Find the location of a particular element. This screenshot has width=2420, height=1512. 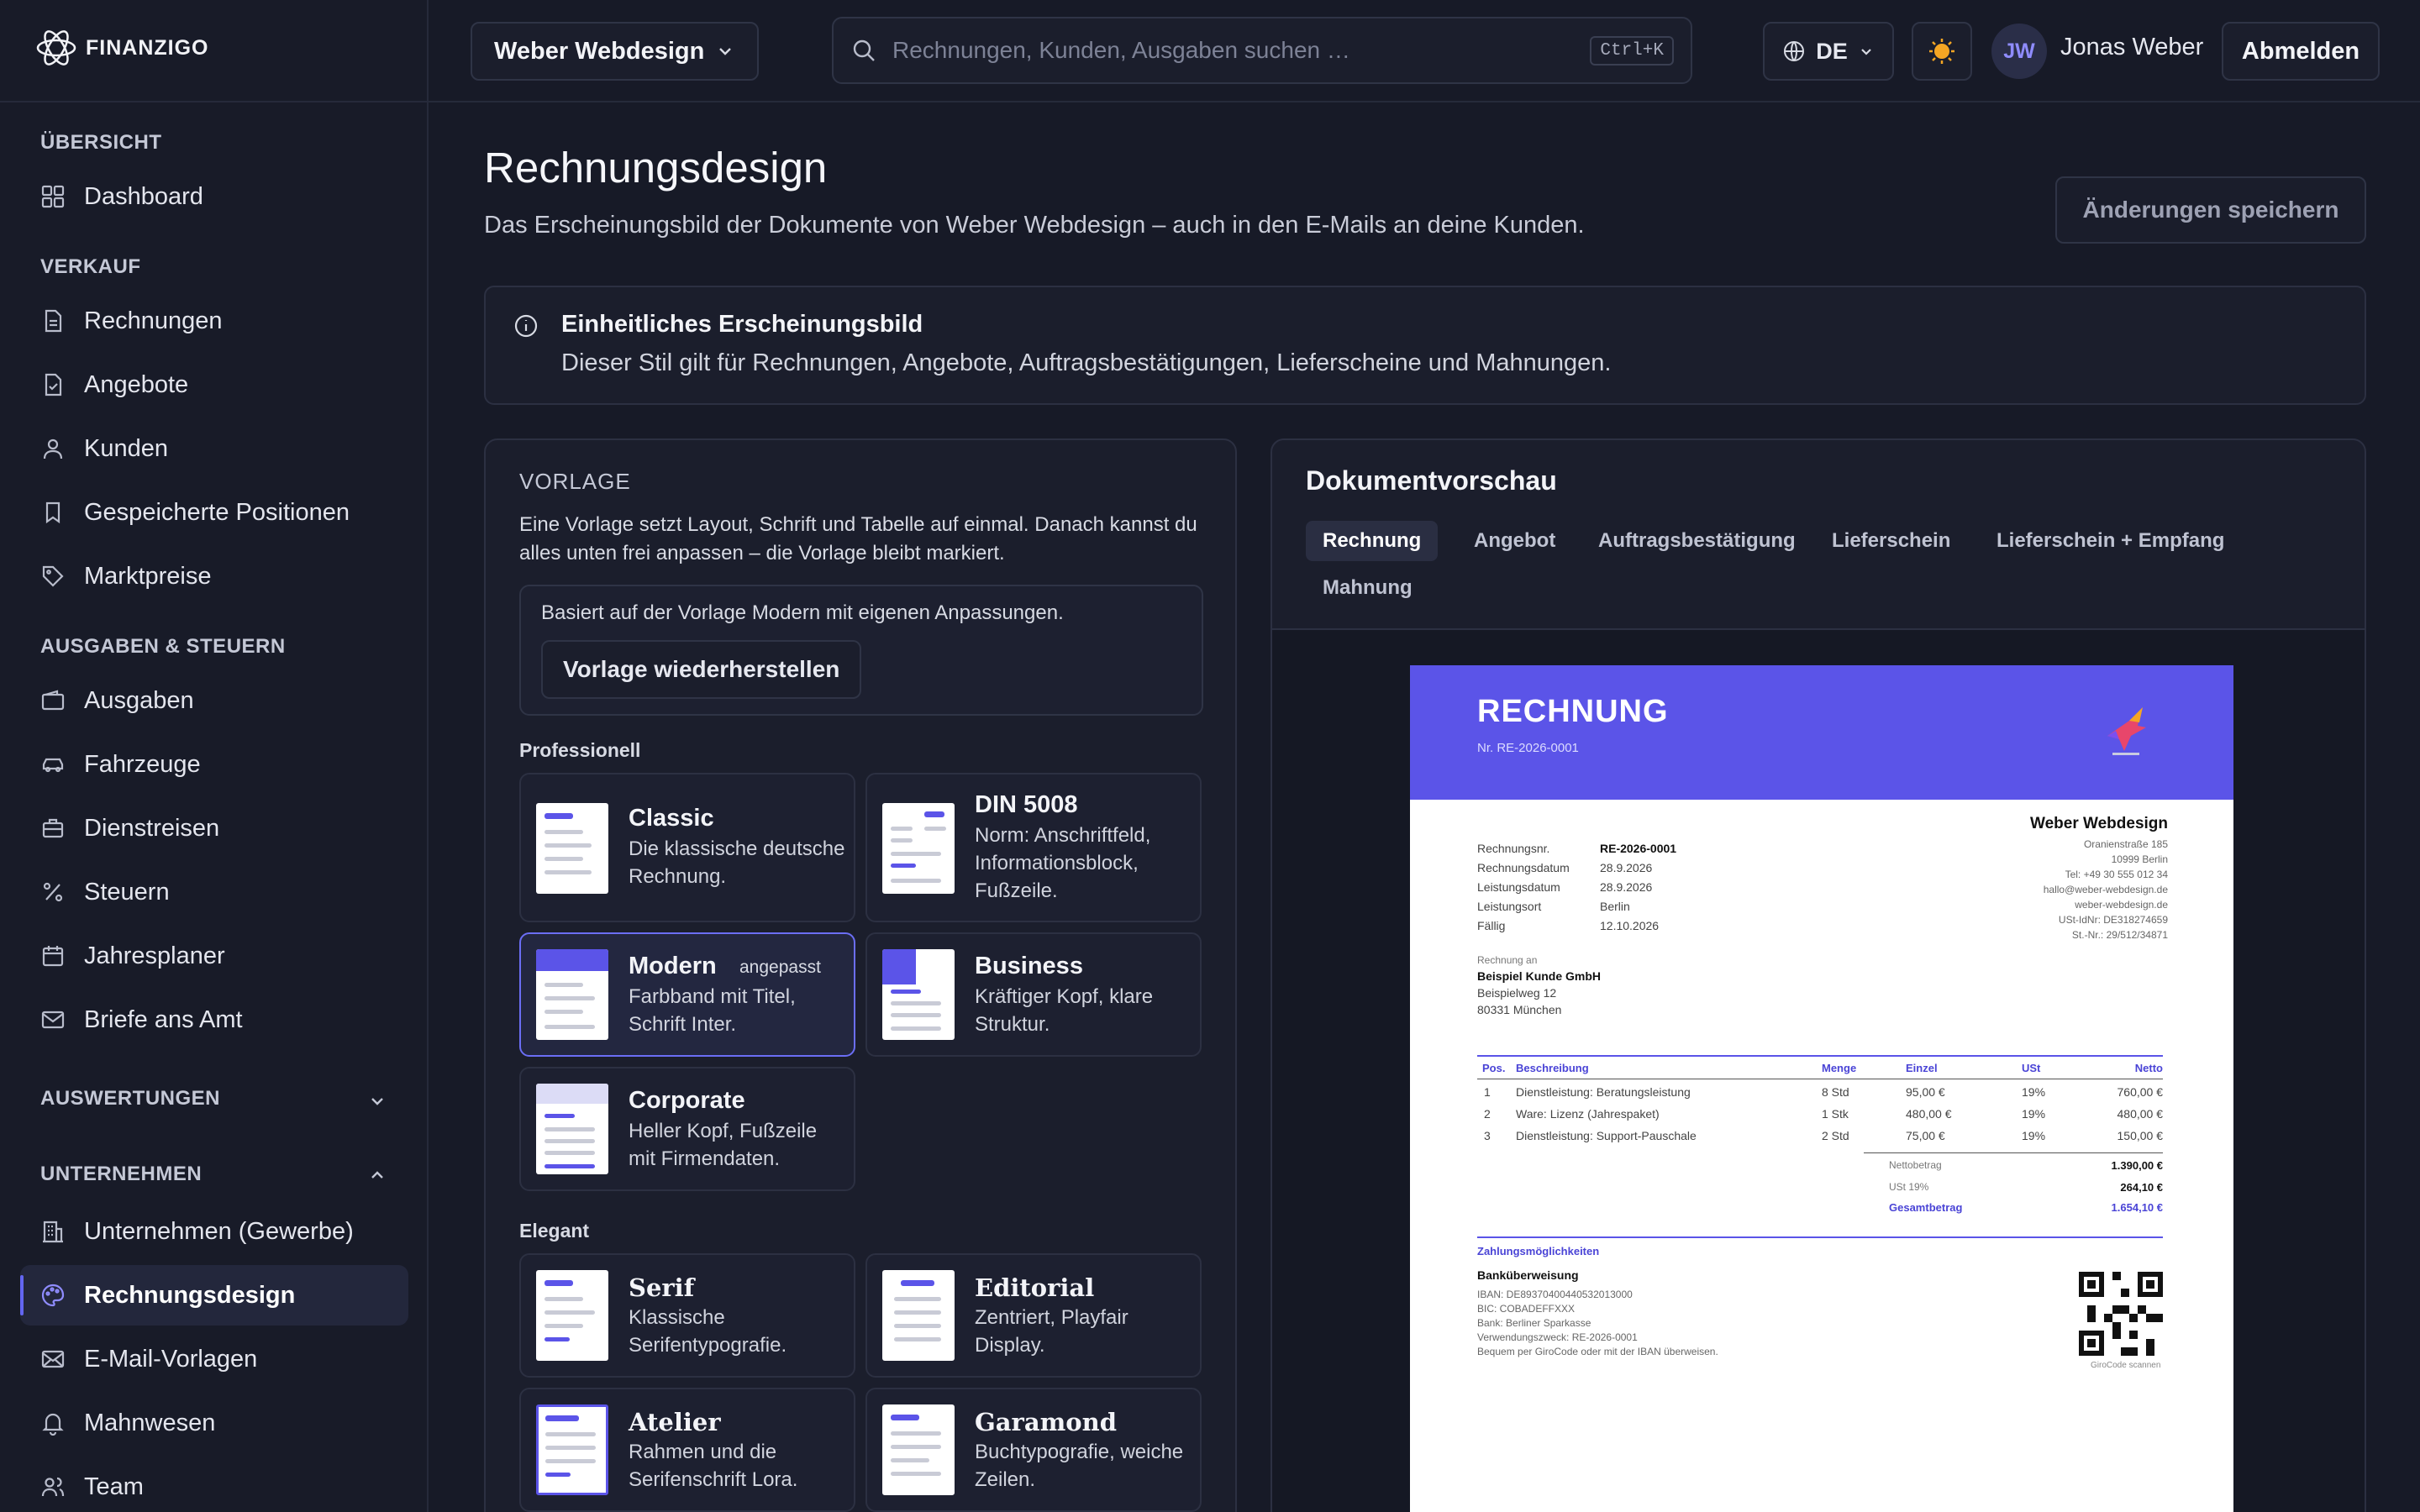

avatar: JW is located at coordinates (2019, 51).